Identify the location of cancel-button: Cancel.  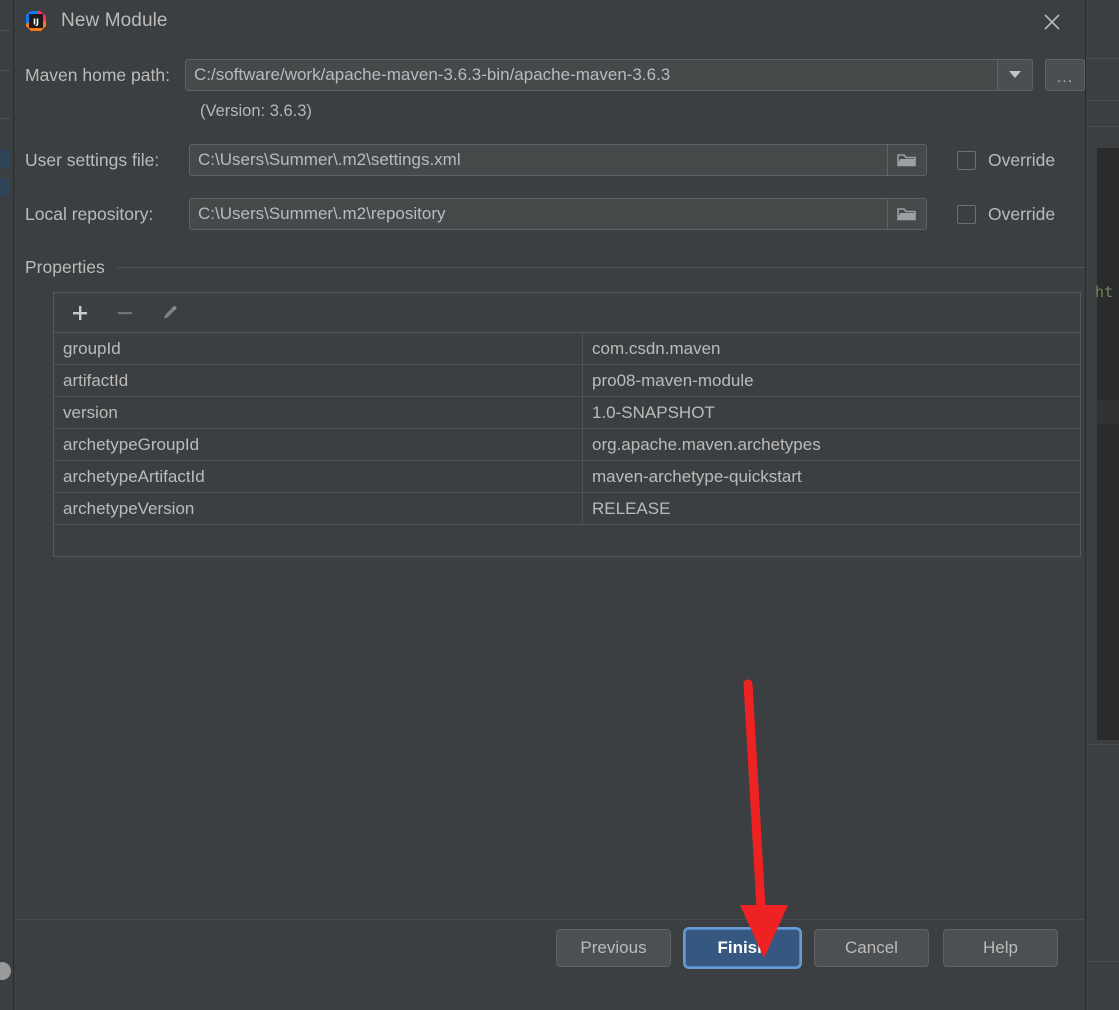
(871, 948).